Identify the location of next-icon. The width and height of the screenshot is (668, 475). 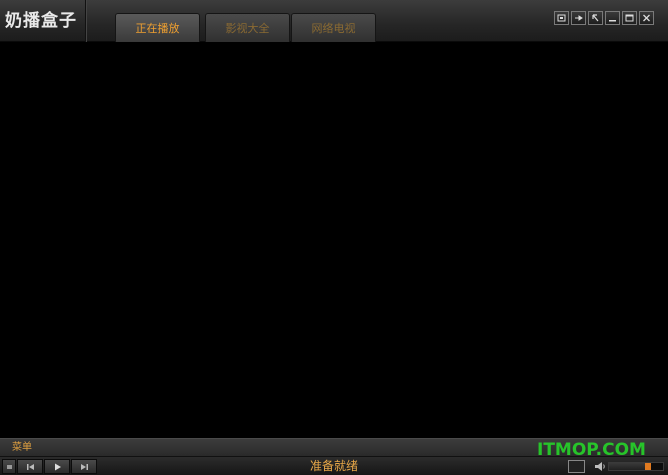
(84, 466).